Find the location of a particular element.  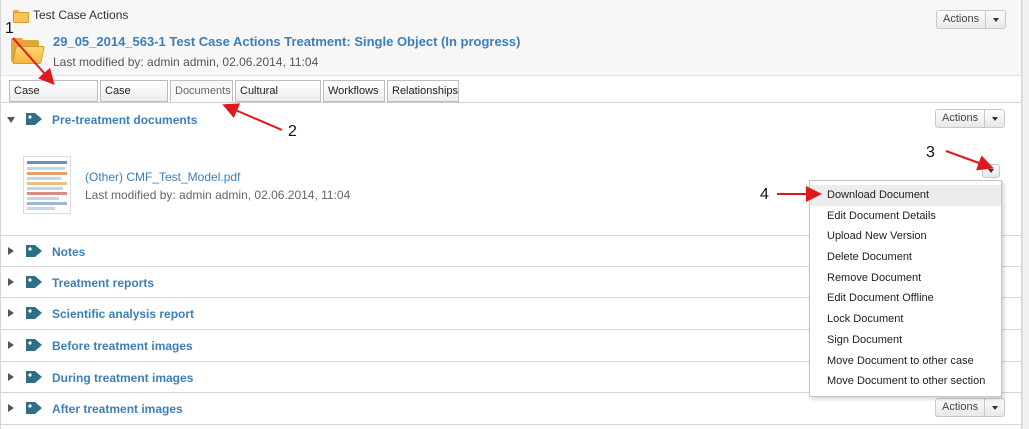

tab-relationships: Relationships is located at coordinates (423, 91).